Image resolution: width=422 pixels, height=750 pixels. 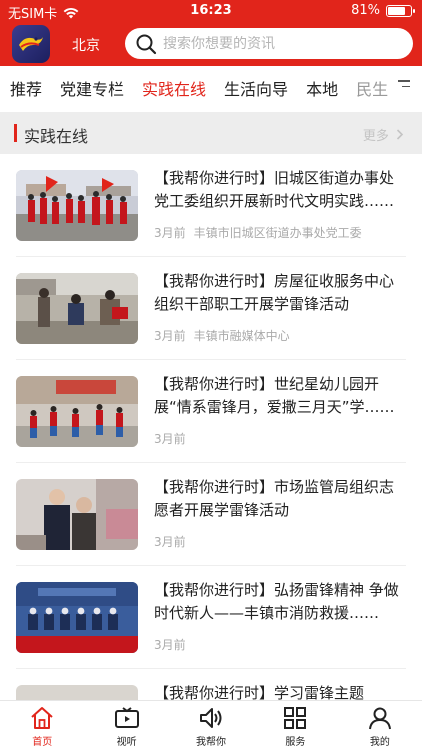 What do you see at coordinates (274, 498) in the screenshot?
I see `article-title: 【我帮你进行时】市场监管局组织志愿者开展学雷锋活动` at bounding box center [274, 498].